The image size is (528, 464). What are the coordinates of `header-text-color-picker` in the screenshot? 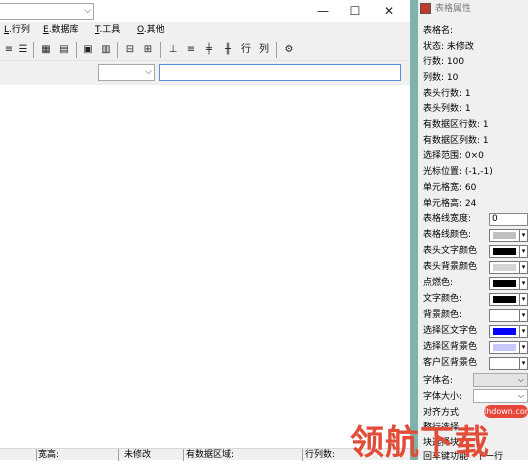 It's located at (504, 251).